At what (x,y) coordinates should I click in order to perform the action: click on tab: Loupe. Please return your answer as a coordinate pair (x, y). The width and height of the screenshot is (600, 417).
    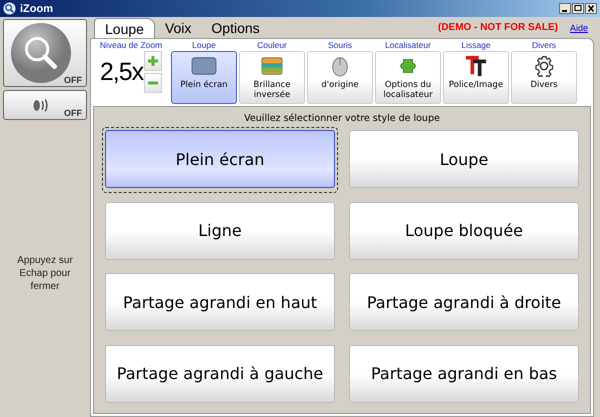
    Looking at the image, I should click on (124, 28).